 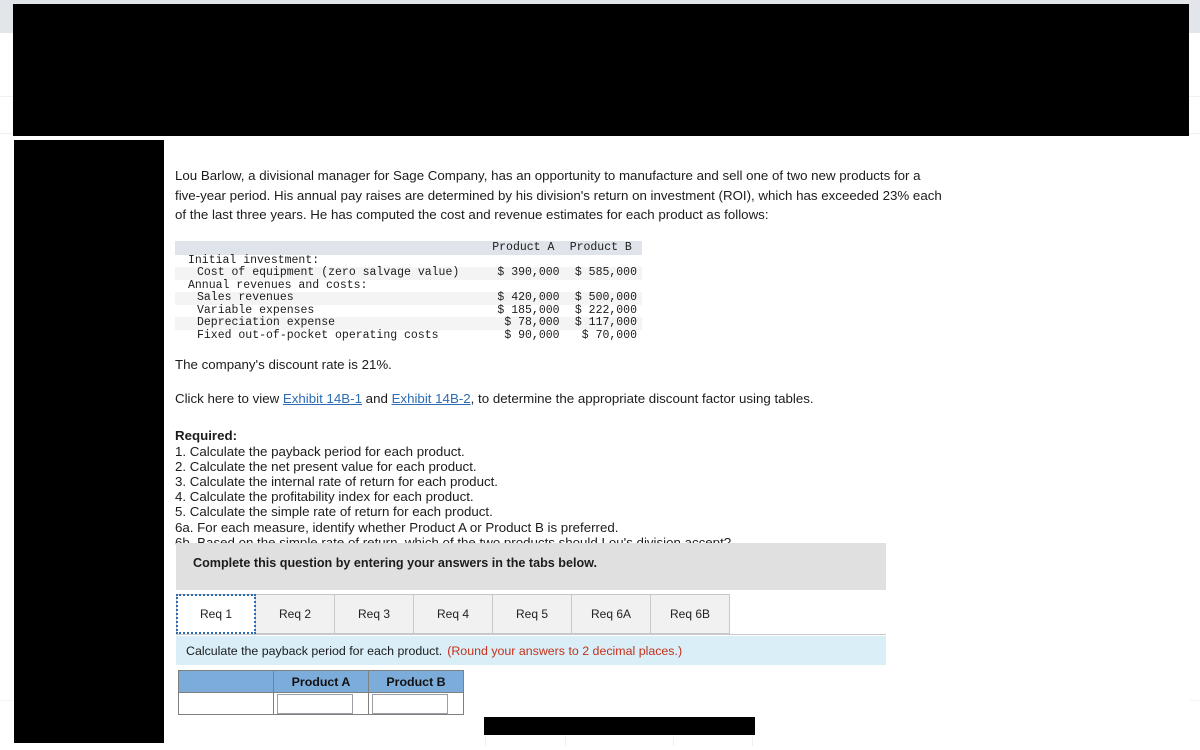 I want to click on tab-req-1-label: Req 1, so click(x=216, y=614).